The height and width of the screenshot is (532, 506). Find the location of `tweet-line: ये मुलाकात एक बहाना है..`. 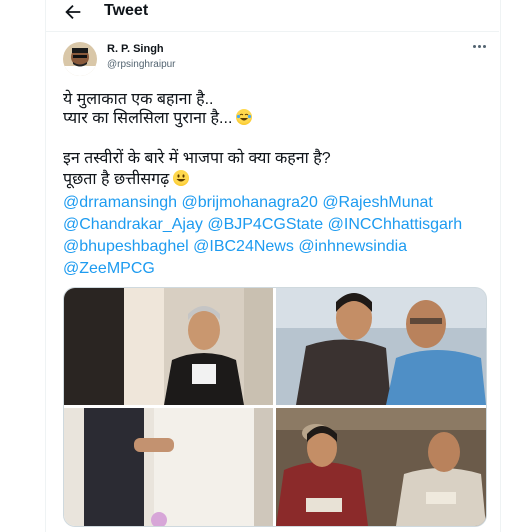

tweet-line: ये मुलाकात एक बहाना है.. is located at coordinates (138, 100).